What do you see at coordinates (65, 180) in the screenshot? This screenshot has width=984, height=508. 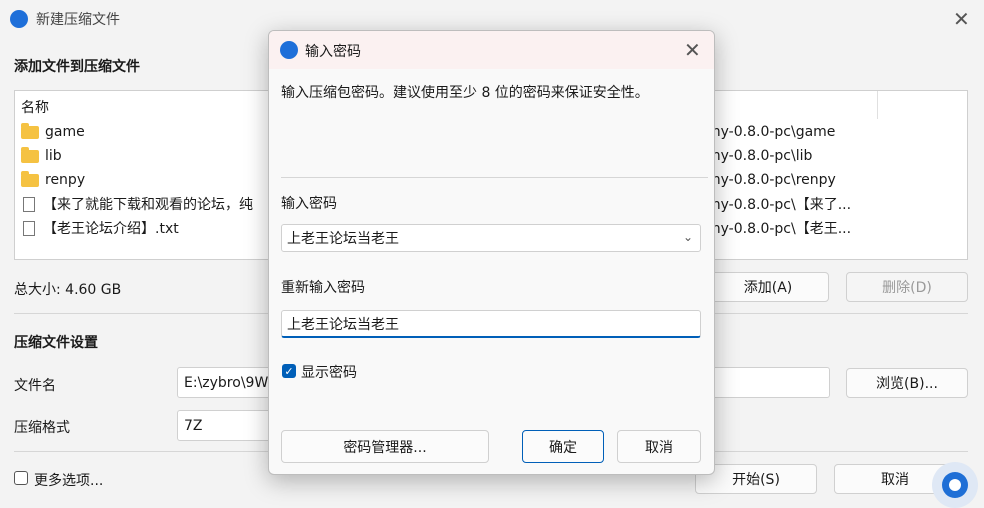 I see `file-name: renpy` at bounding box center [65, 180].